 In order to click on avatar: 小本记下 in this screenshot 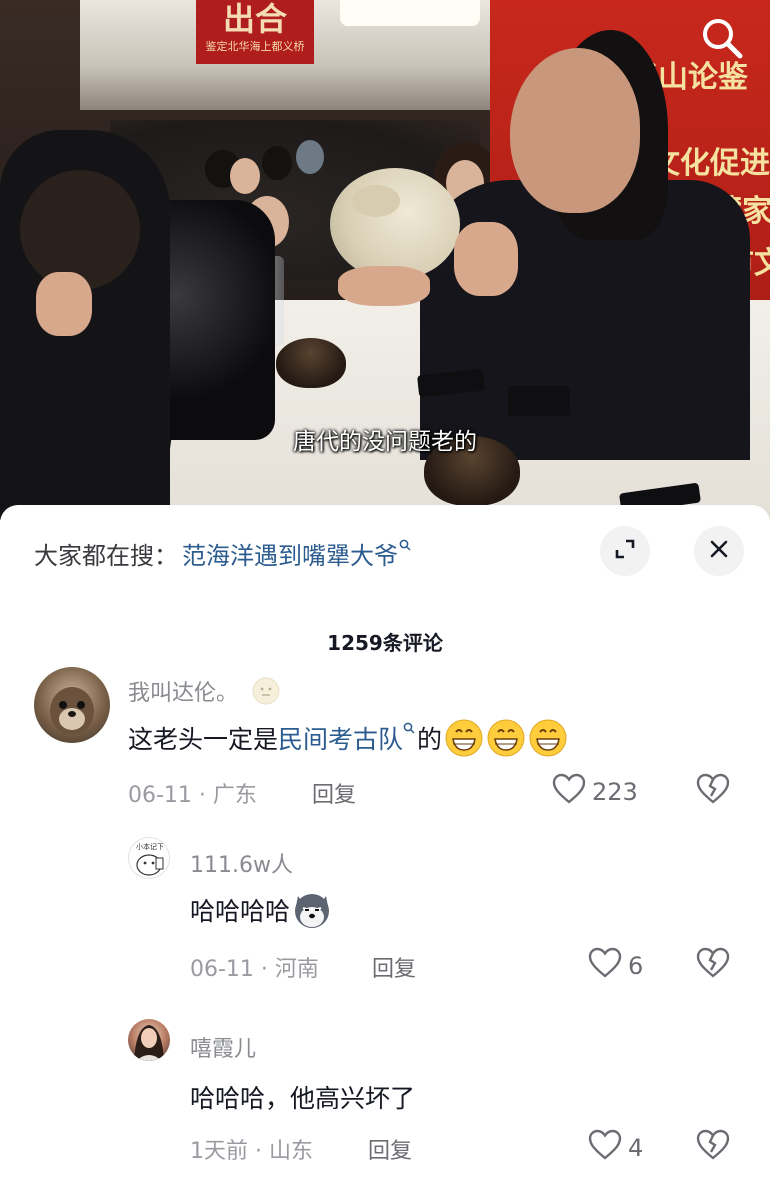, I will do `click(149, 858)`.